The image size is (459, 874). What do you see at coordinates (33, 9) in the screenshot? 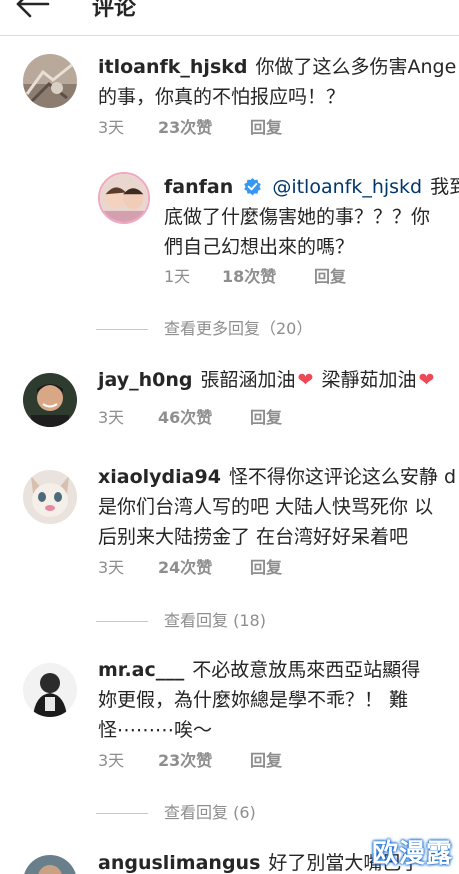
I see `back-arrow-icon` at bounding box center [33, 9].